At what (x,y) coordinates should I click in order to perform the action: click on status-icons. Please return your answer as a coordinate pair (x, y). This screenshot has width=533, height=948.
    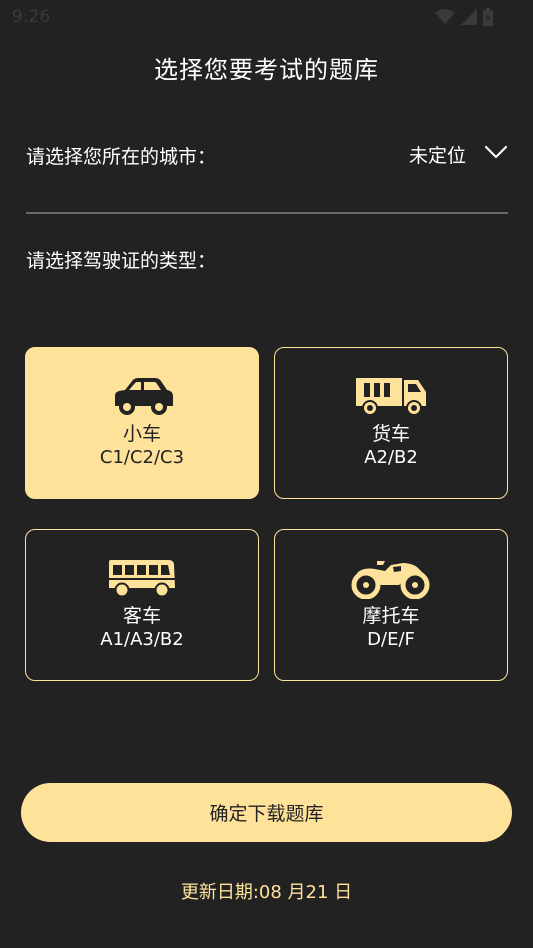
    Looking at the image, I should click on (464, 17).